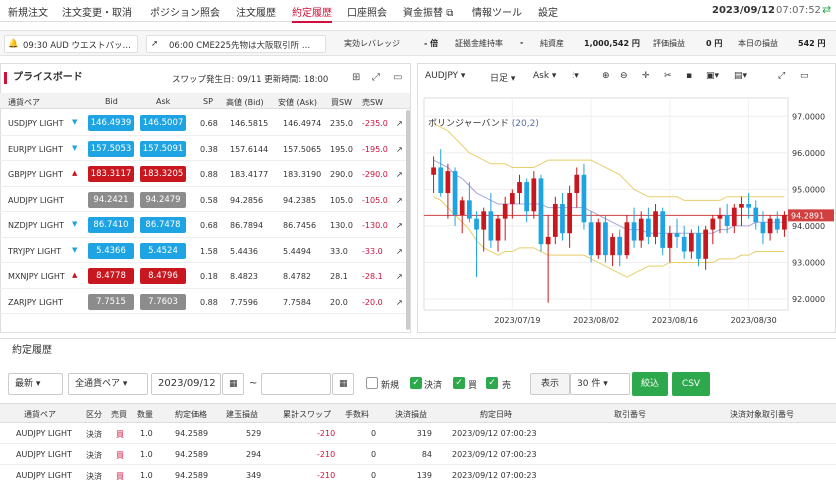 The height and width of the screenshot is (485, 836). What do you see at coordinates (163, 199) in the screenshot?
I see `ask-price: 94.2479` at bounding box center [163, 199].